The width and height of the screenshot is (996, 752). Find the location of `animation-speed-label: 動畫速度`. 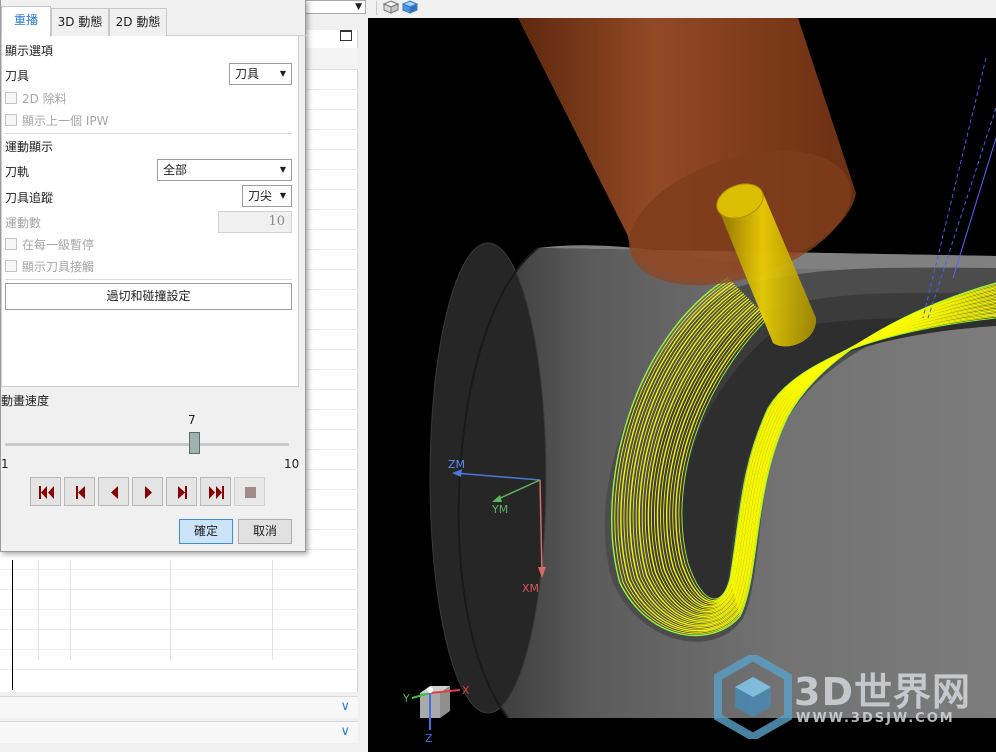

animation-speed-label: 動畫速度 is located at coordinates (25, 401).